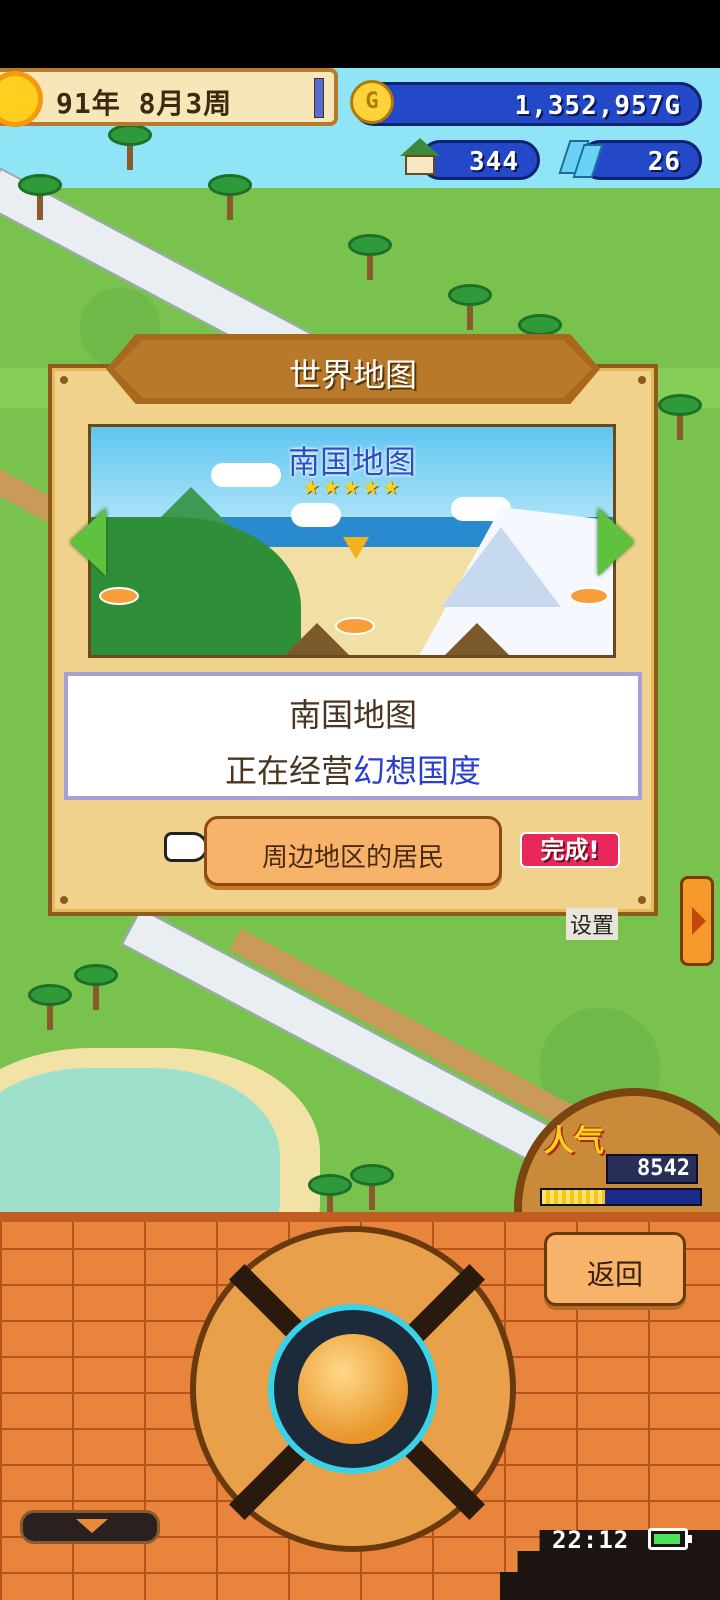 The image size is (720, 1600). I want to click on current-location-marker-icon, so click(356, 548).